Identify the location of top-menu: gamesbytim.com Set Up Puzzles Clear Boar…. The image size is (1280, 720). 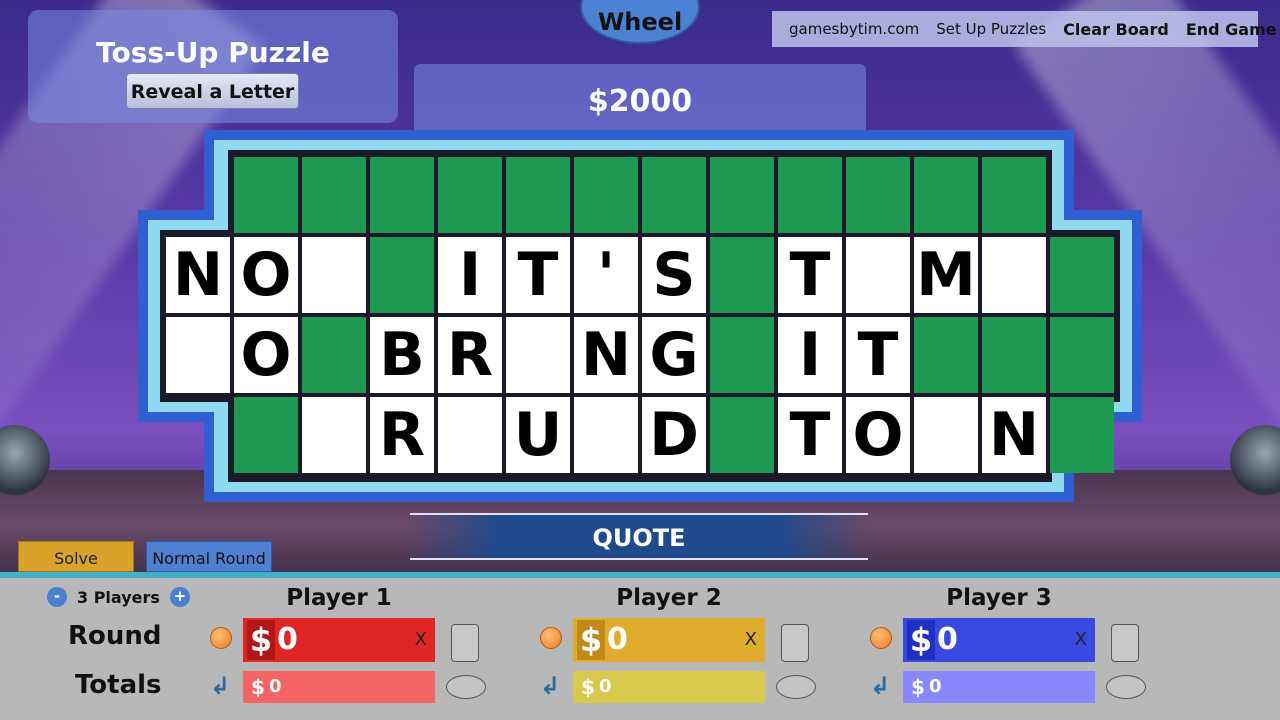
(1024, 29).